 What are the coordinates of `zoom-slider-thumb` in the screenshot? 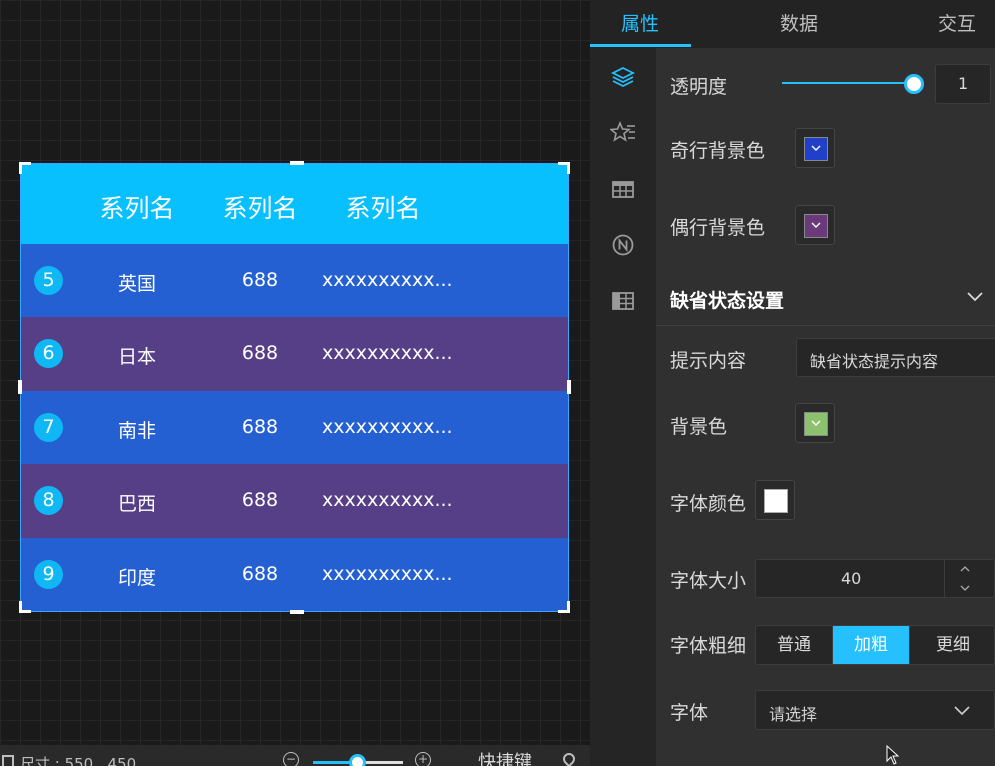 It's located at (357, 760).